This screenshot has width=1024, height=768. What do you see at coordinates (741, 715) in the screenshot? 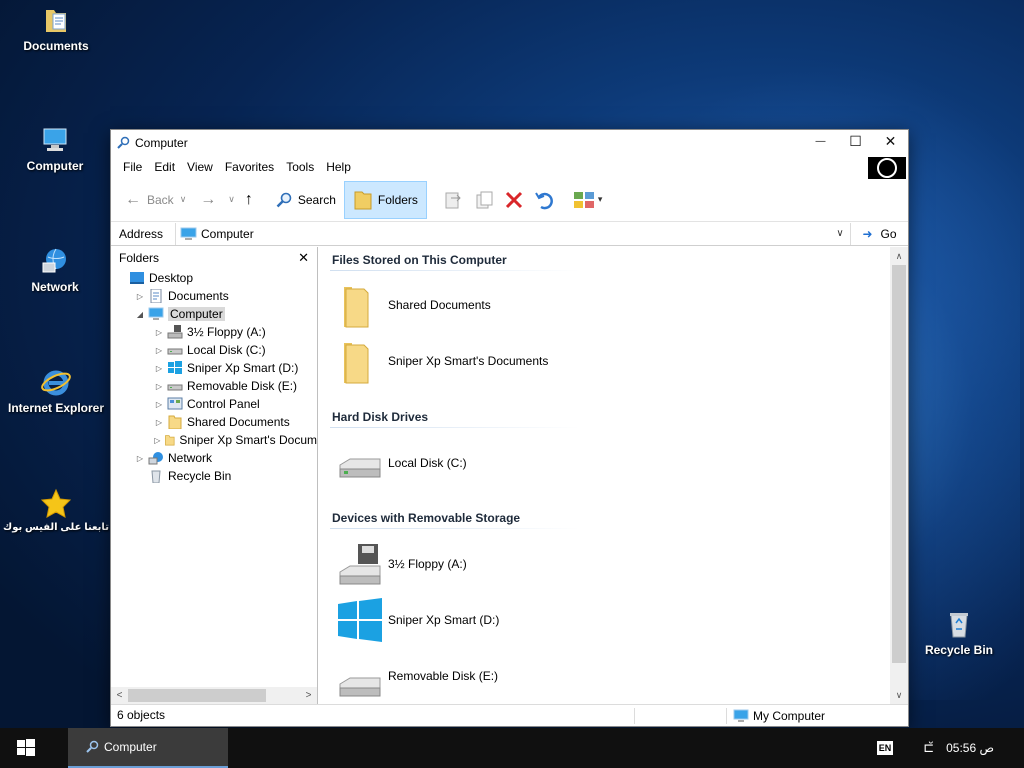
I see `computer-icon` at bounding box center [741, 715].